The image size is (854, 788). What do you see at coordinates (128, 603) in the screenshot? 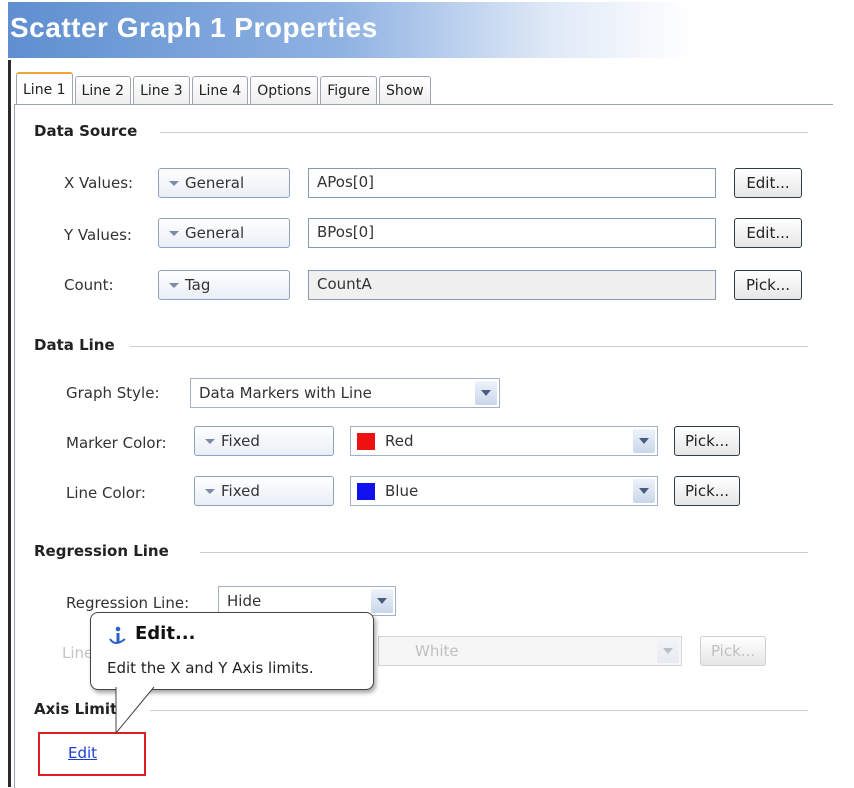
I see `regression-line-label: Regression Line:` at bounding box center [128, 603].